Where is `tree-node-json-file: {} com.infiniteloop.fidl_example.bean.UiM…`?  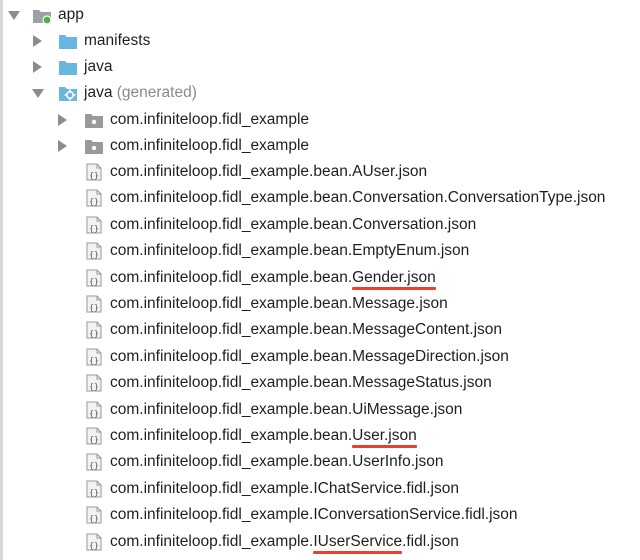
tree-node-json-file: {} com.infiniteloop.fidl_example.bean.UiM… is located at coordinates (320, 410).